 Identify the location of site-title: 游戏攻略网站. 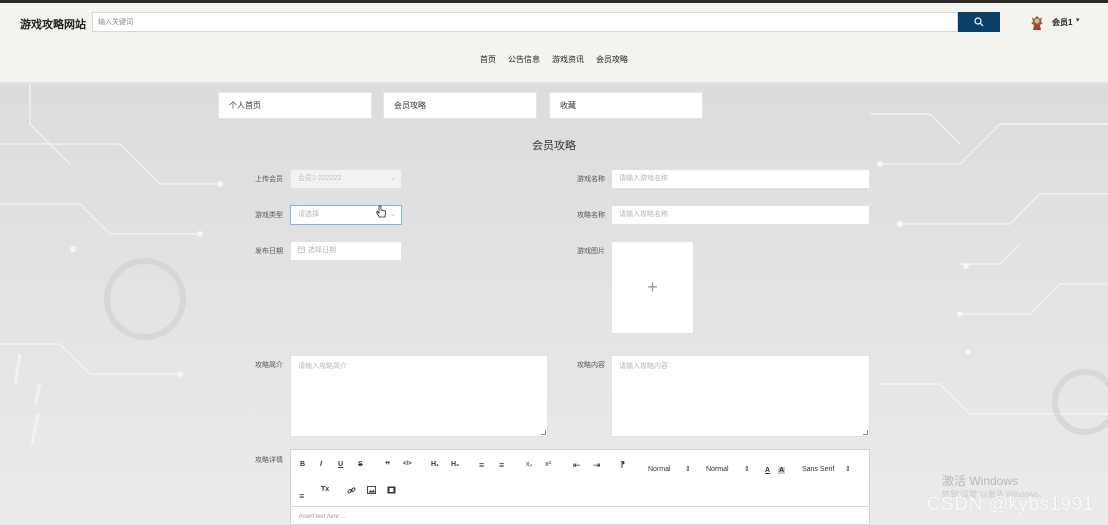
(53, 24).